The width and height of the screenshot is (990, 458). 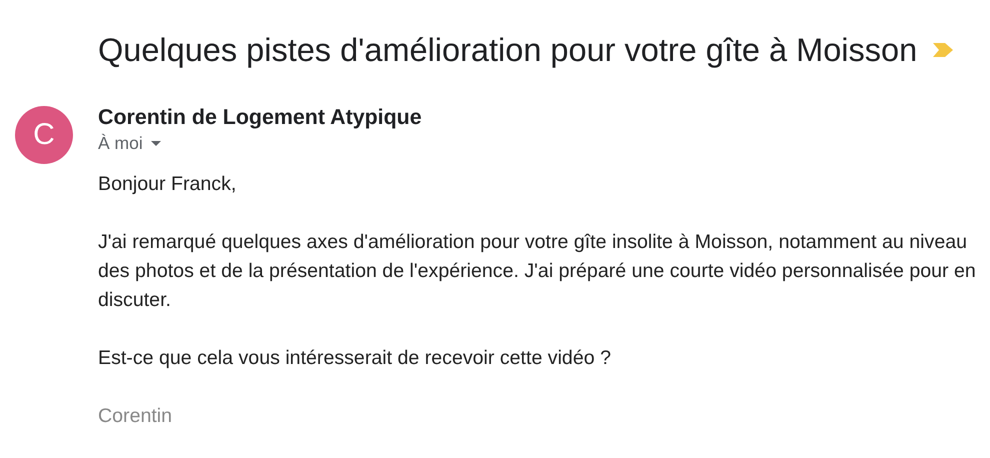 I want to click on recipient-dropdown: À moi, so click(x=129, y=143).